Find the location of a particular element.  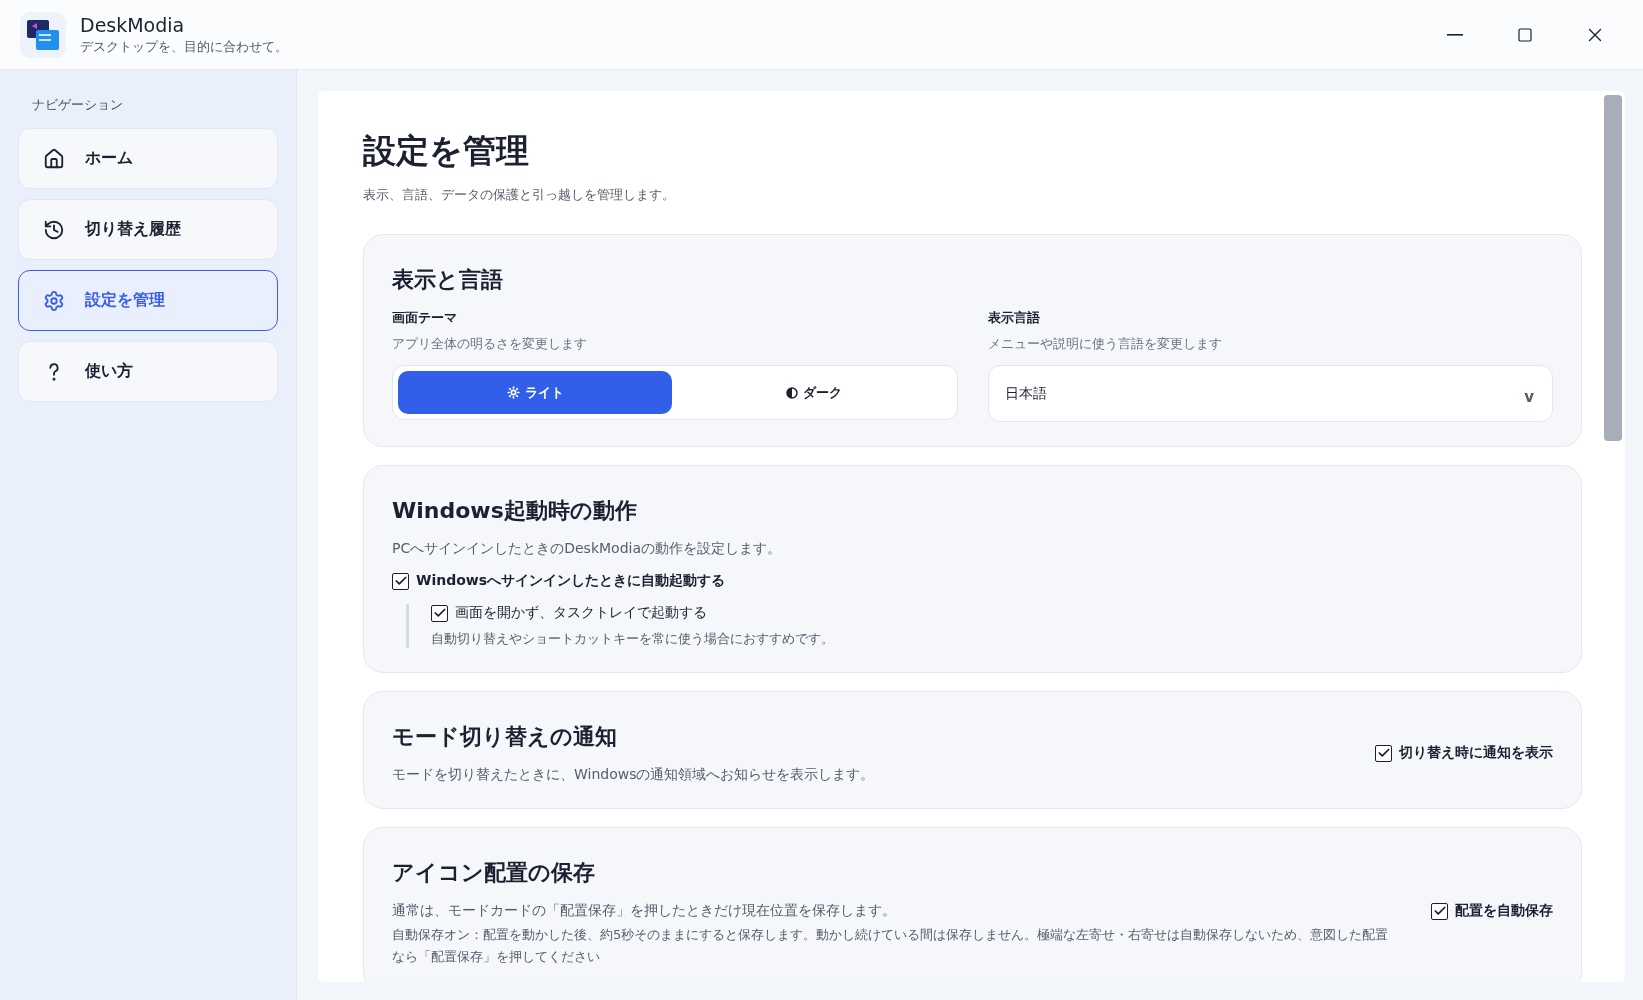

field-hint: メニューや説明に使う言語を変更します is located at coordinates (1105, 344).